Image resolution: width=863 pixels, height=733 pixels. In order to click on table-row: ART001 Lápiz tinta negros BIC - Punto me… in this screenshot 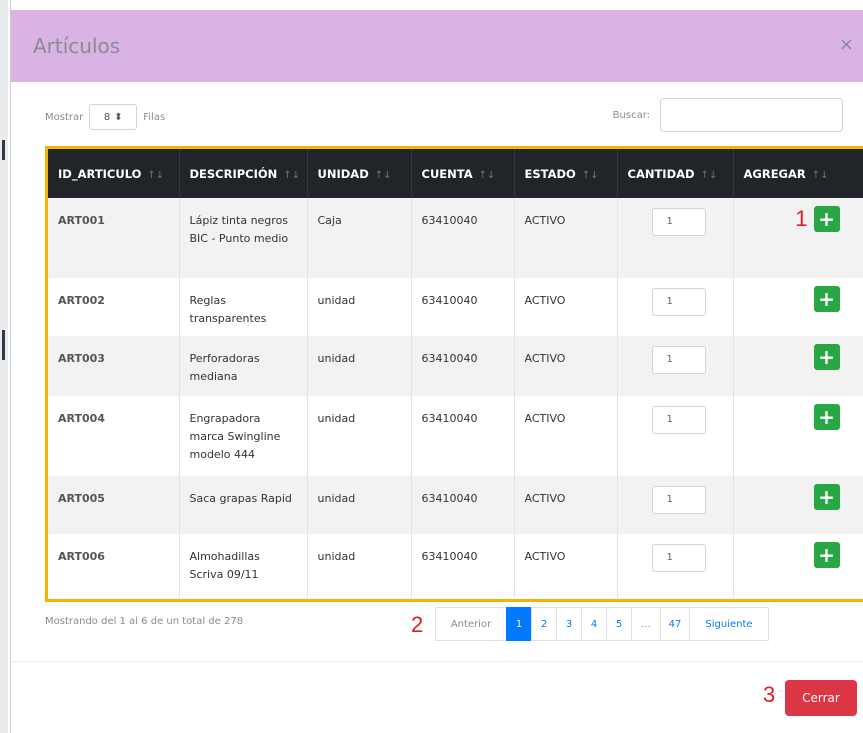, I will do `click(455, 238)`.